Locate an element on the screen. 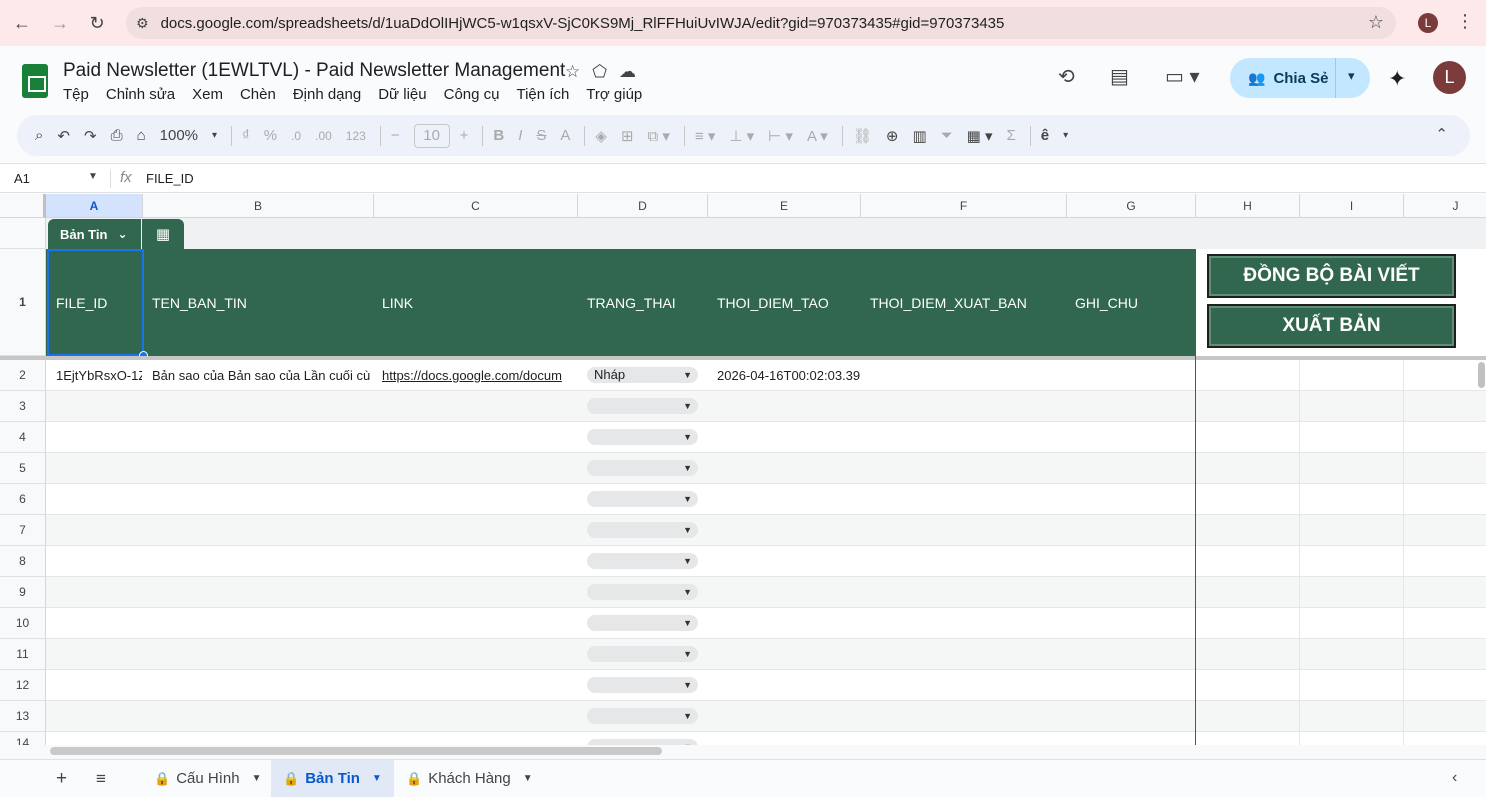  status-dropdown: Nháp ▼ is located at coordinates (642, 375).